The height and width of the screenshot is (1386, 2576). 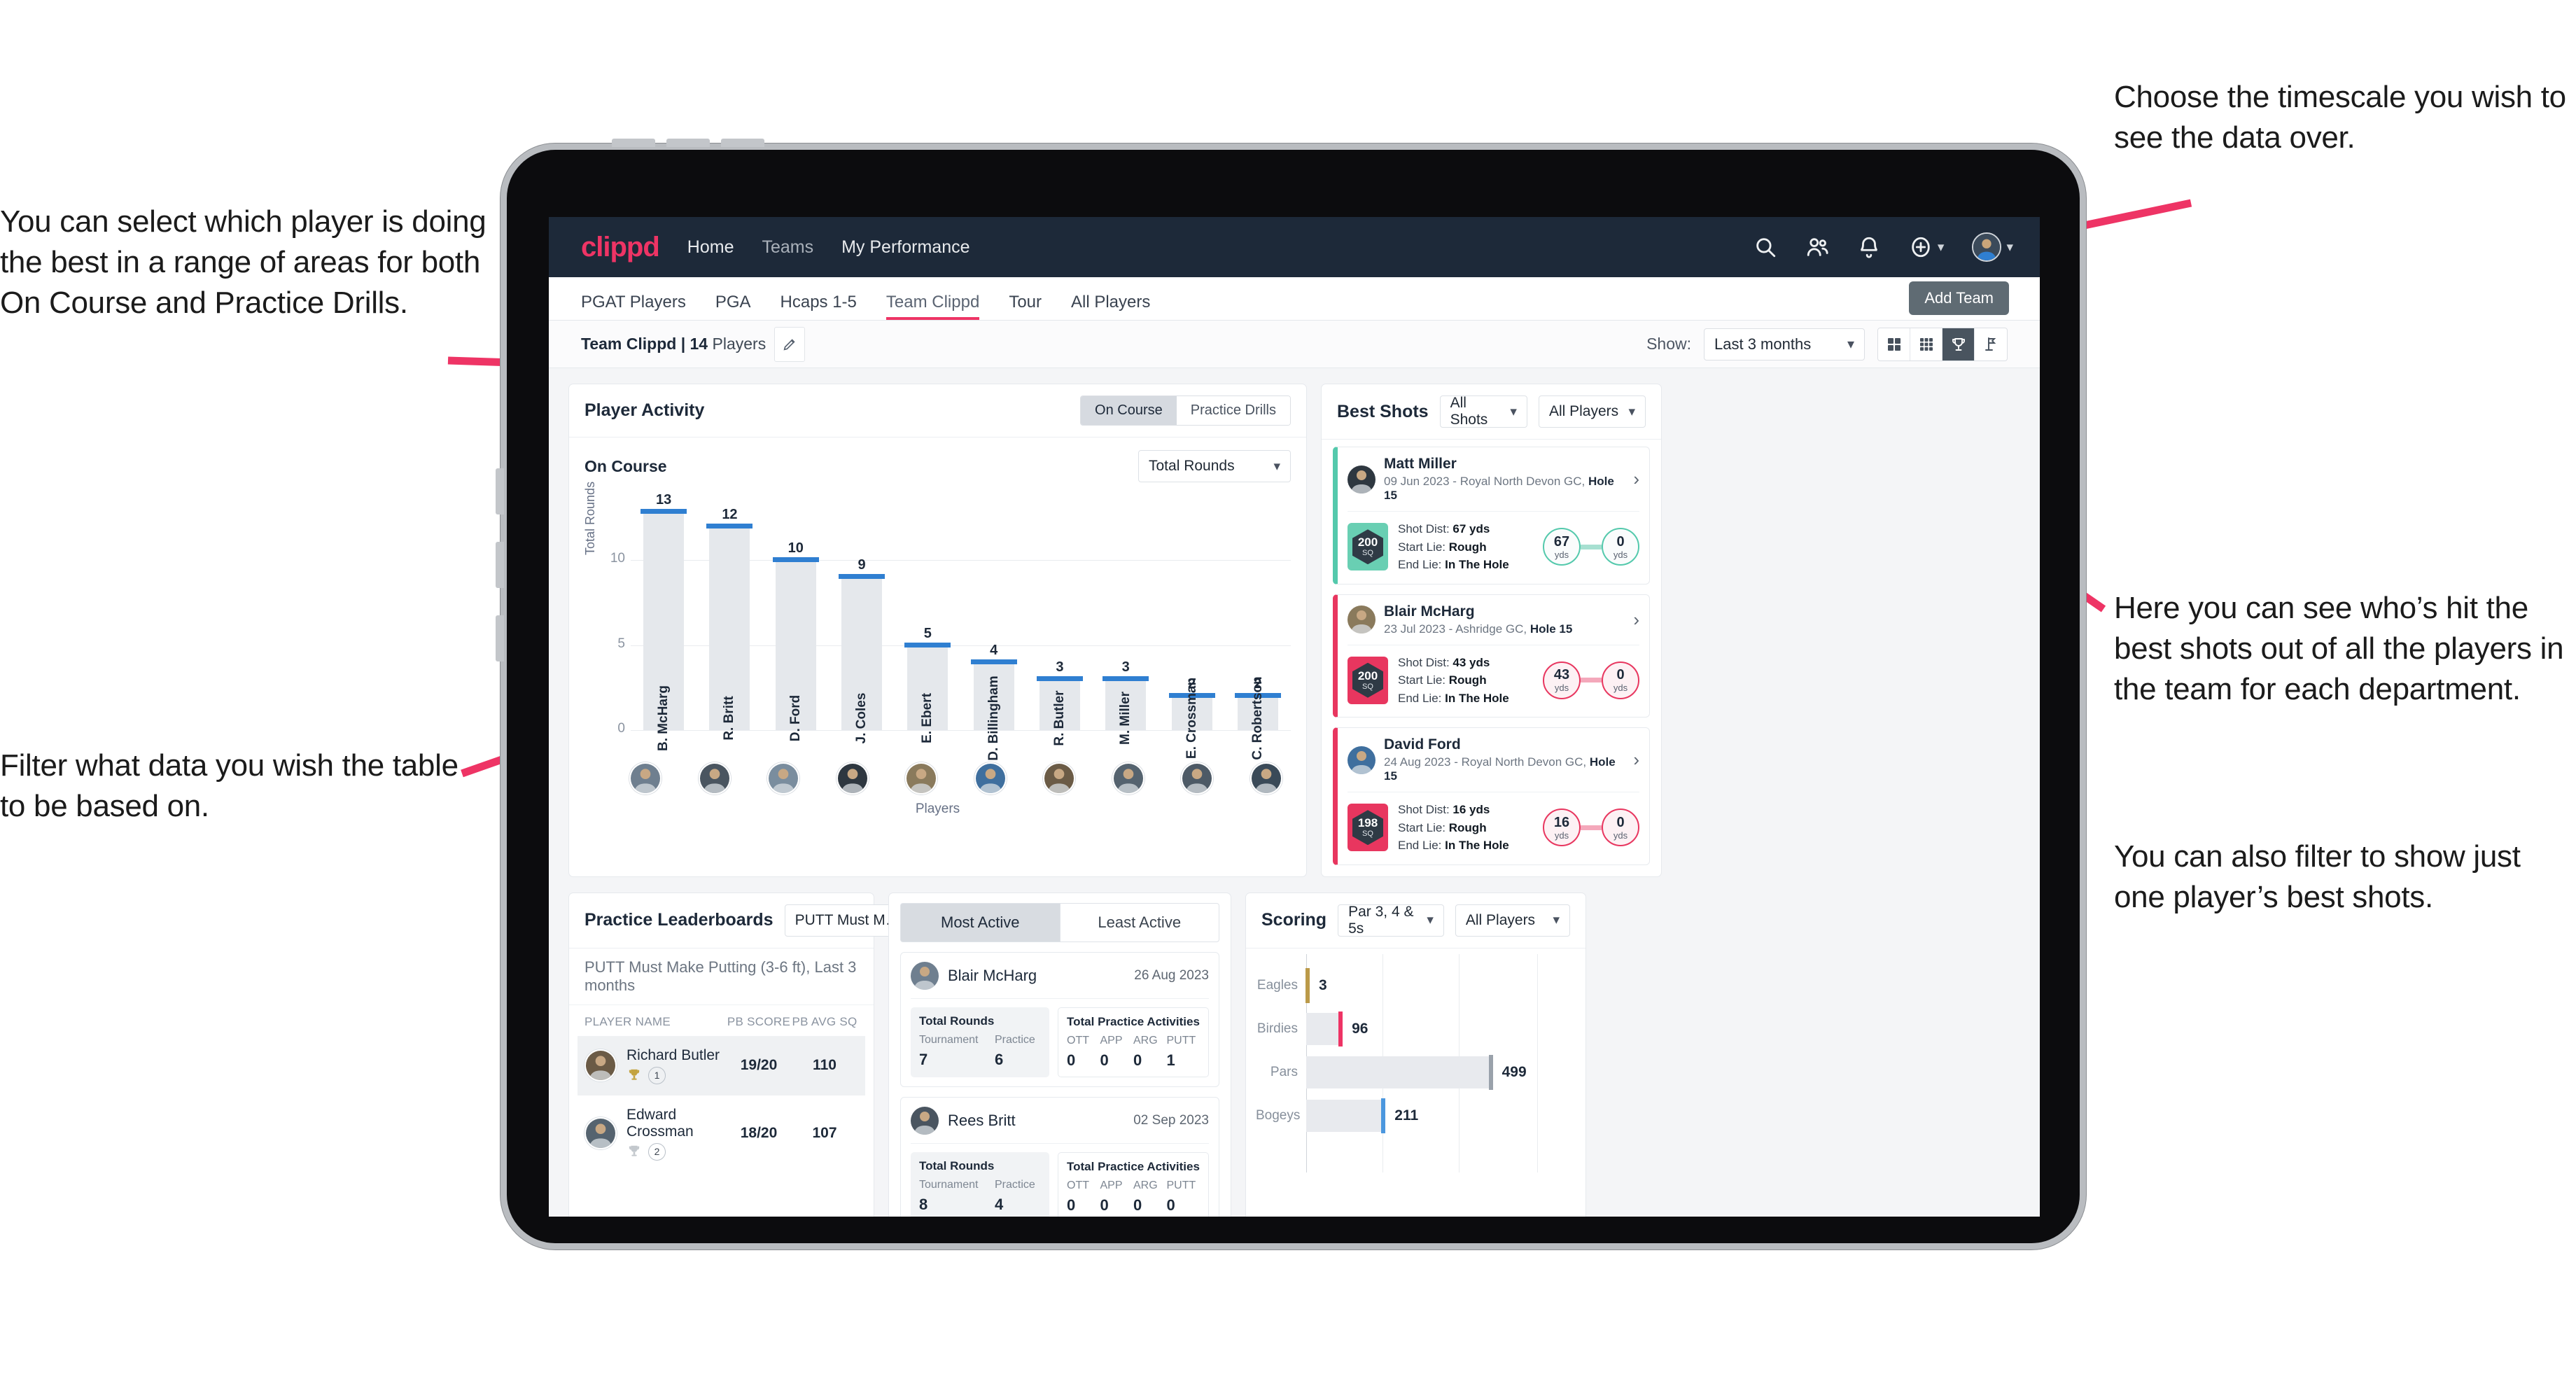 I want to click on plus-circle-icon, so click(x=1921, y=247).